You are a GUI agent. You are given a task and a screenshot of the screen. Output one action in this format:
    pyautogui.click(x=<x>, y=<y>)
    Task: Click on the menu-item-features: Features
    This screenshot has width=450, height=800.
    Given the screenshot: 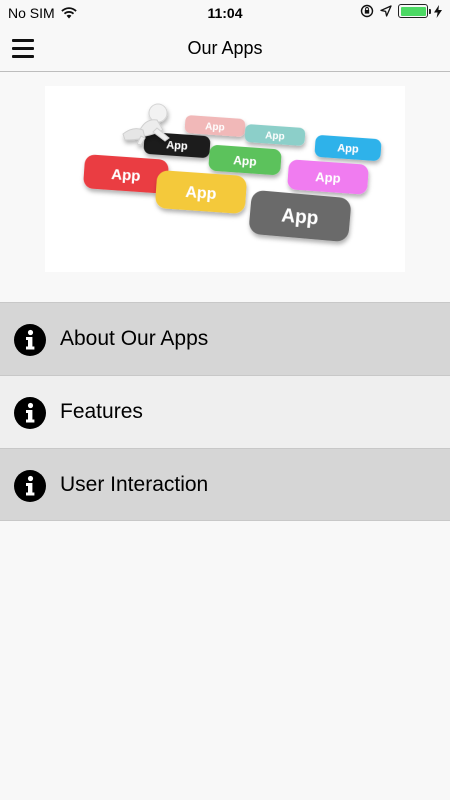 What is the action you would take?
    pyautogui.click(x=225, y=411)
    